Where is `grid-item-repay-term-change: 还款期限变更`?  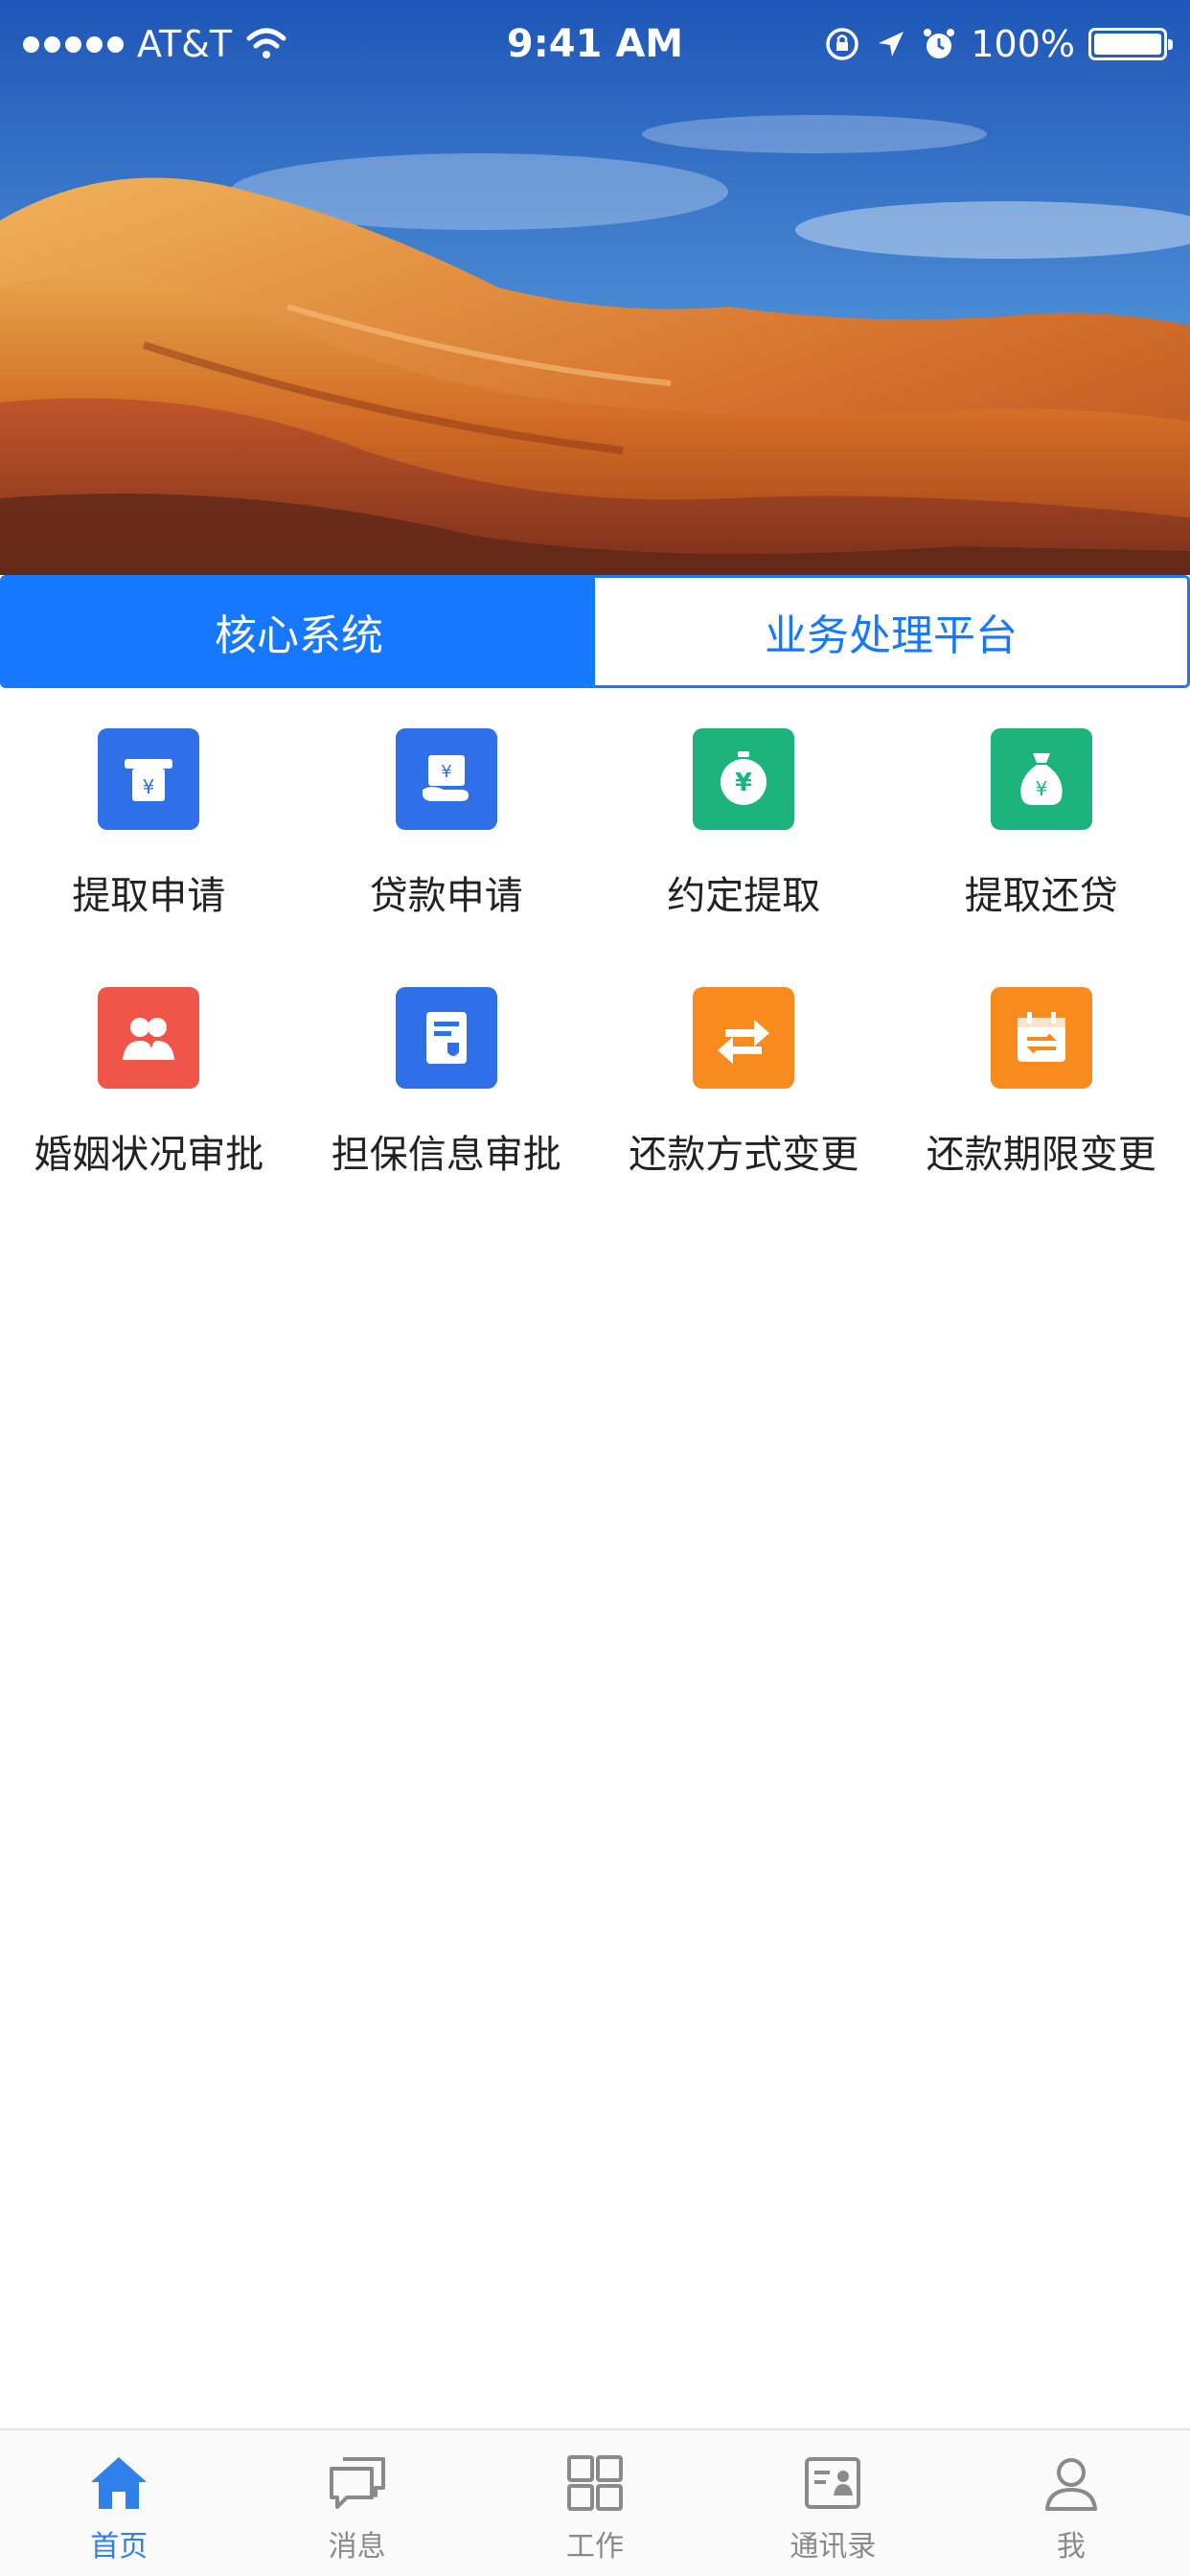 grid-item-repay-term-change: 还款期限变更 is located at coordinates (1041, 1083).